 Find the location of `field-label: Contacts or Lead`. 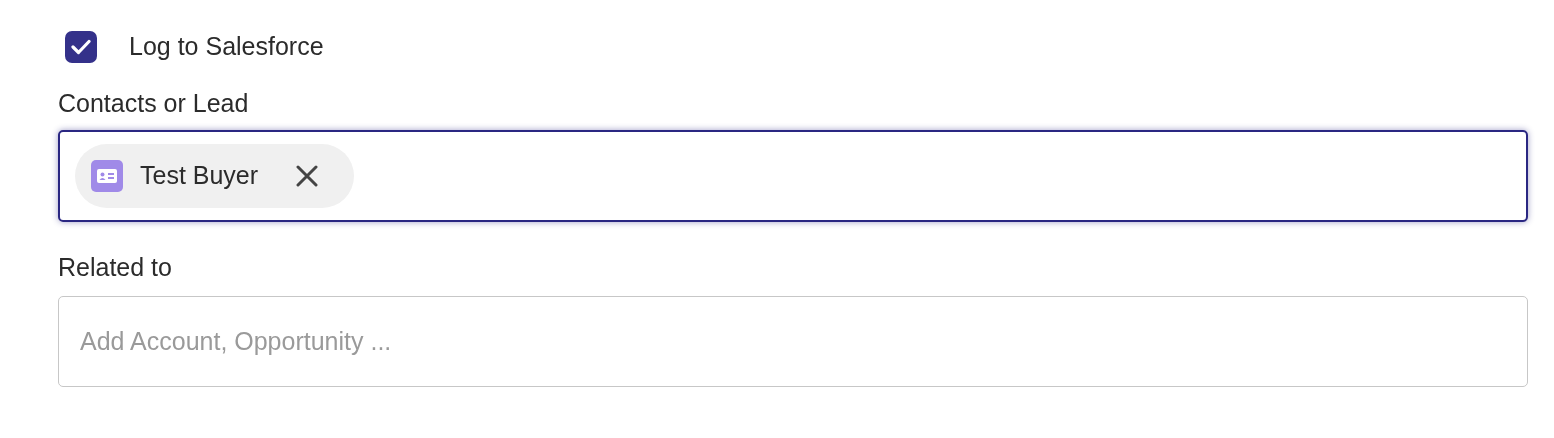

field-label: Contacts or Lead is located at coordinates (154, 103).